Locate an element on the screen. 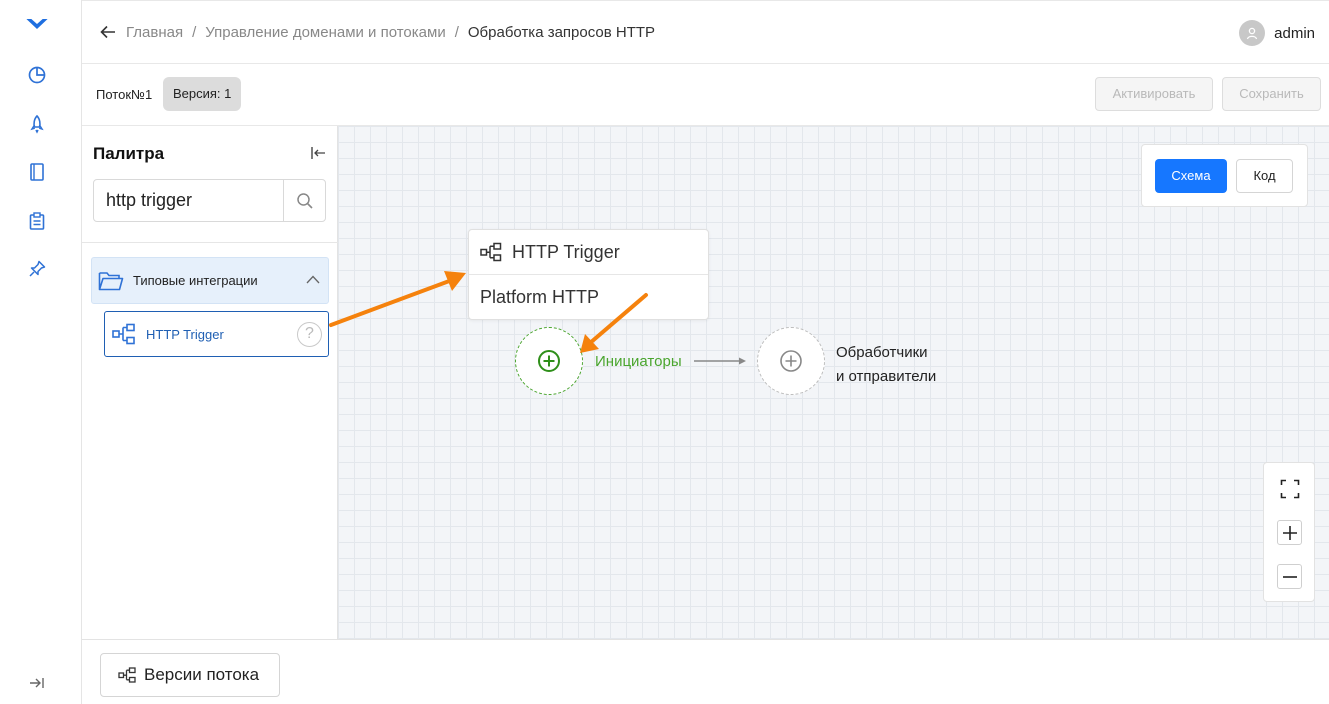 The width and height of the screenshot is (1329, 704). pin-icon is located at coordinates (37, 269).